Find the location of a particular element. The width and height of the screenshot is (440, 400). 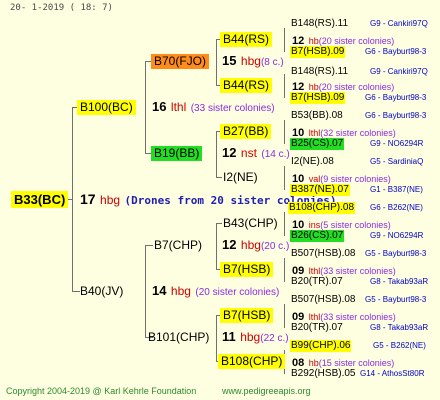

g2-queen: B101(CHP) is located at coordinates (178, 337).